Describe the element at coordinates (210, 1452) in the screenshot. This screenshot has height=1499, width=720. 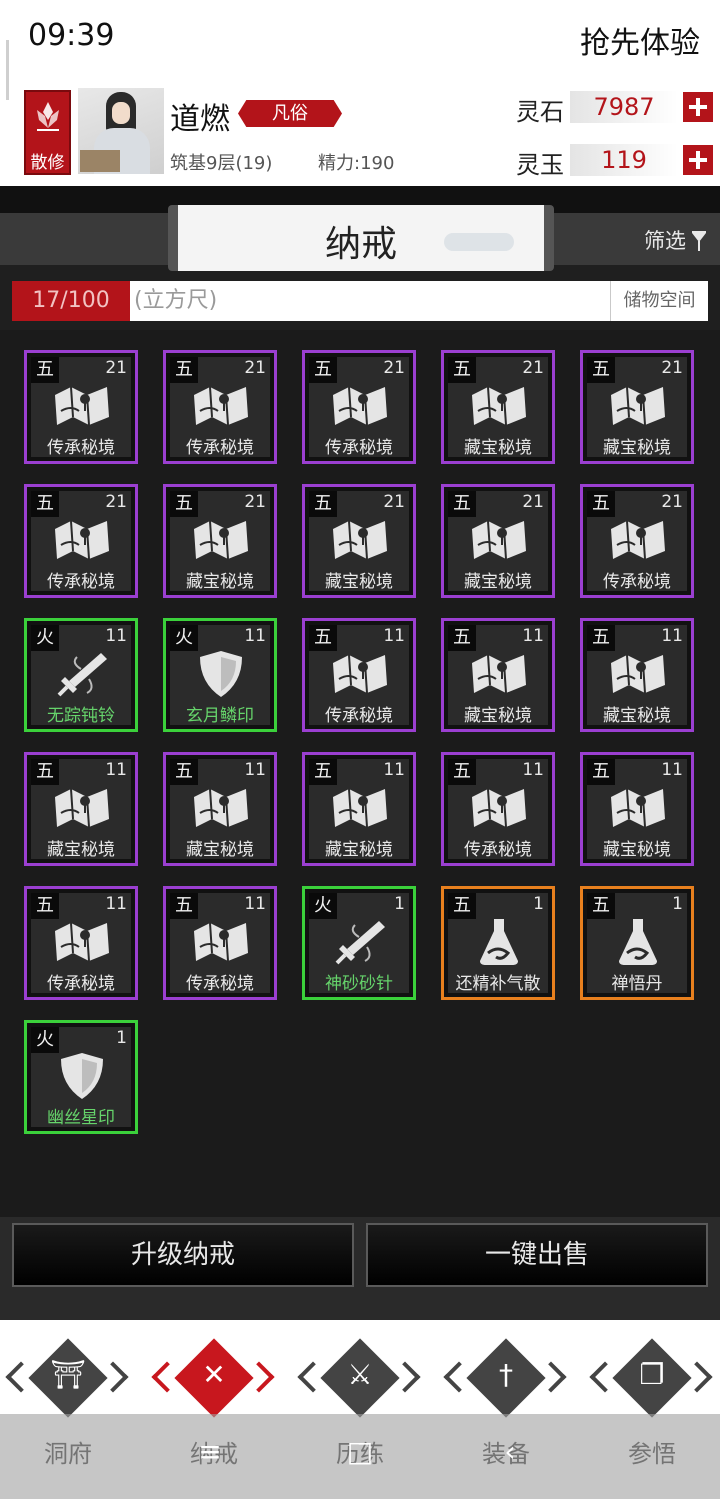
I see `menu-icon: ≡` at that location.